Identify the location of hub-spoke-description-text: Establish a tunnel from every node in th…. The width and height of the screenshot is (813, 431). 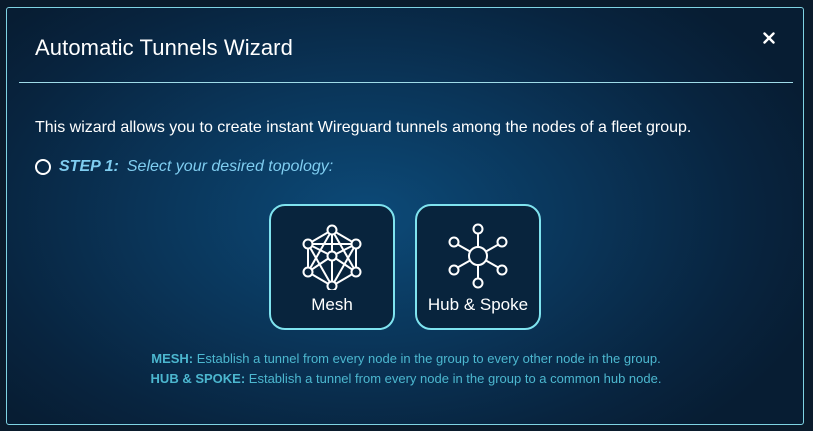
(455, 378).